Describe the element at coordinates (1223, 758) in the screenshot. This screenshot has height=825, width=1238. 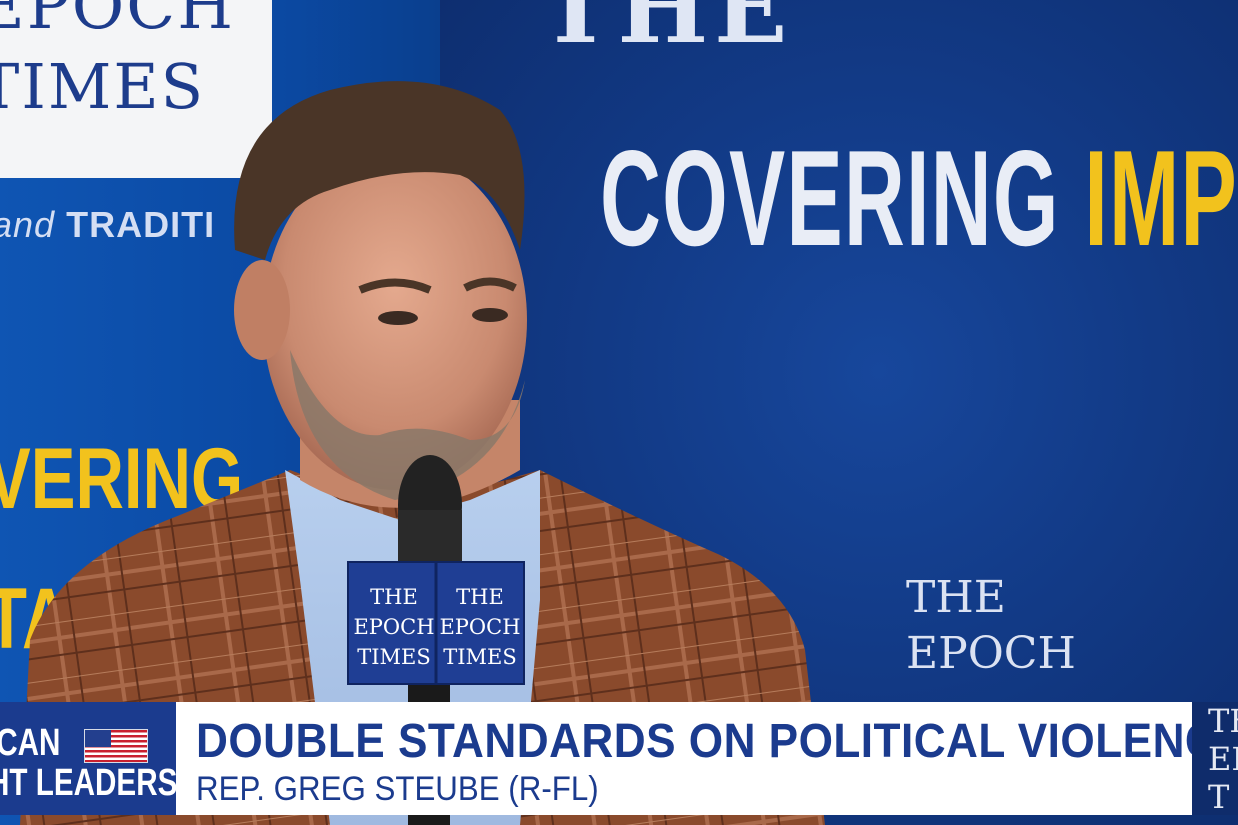
I see `corner-logo-text: TH EP T` at that location.